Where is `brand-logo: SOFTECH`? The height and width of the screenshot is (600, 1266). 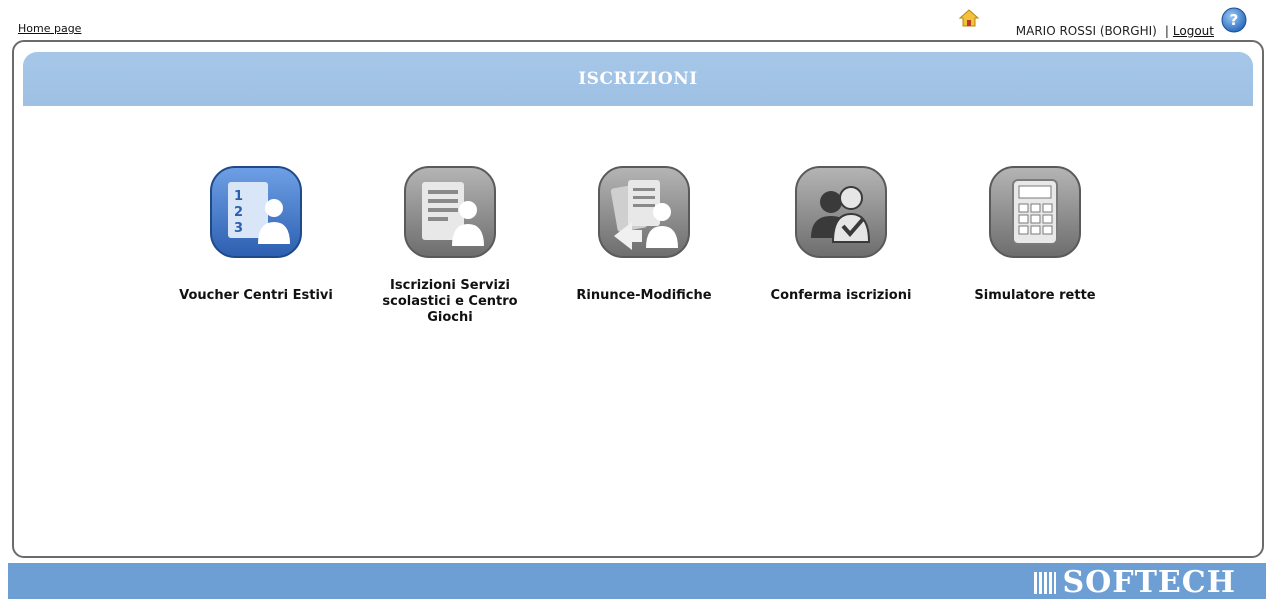 brand-logo: SOFTECH is located at coordinates (1135, 582).